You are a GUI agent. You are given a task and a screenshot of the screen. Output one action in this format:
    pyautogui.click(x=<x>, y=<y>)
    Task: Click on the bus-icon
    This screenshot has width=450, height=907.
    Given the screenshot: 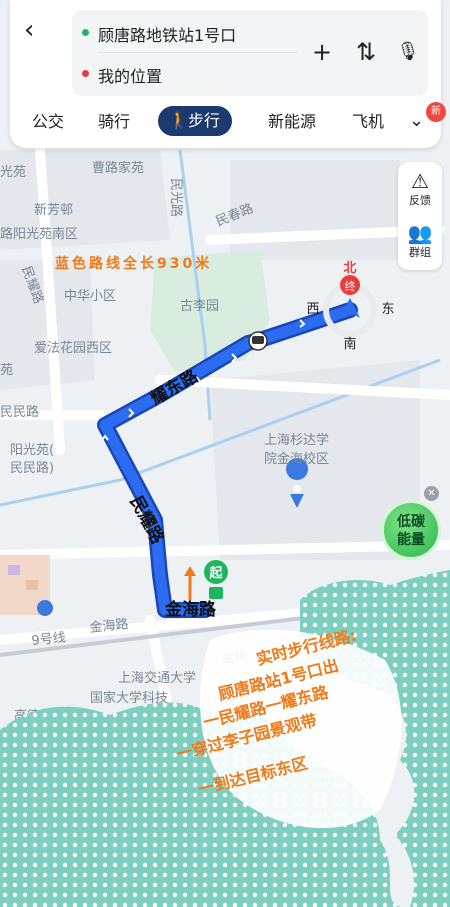 What is the action you would take?
    pyautogui.click(x=258, y=341)
    